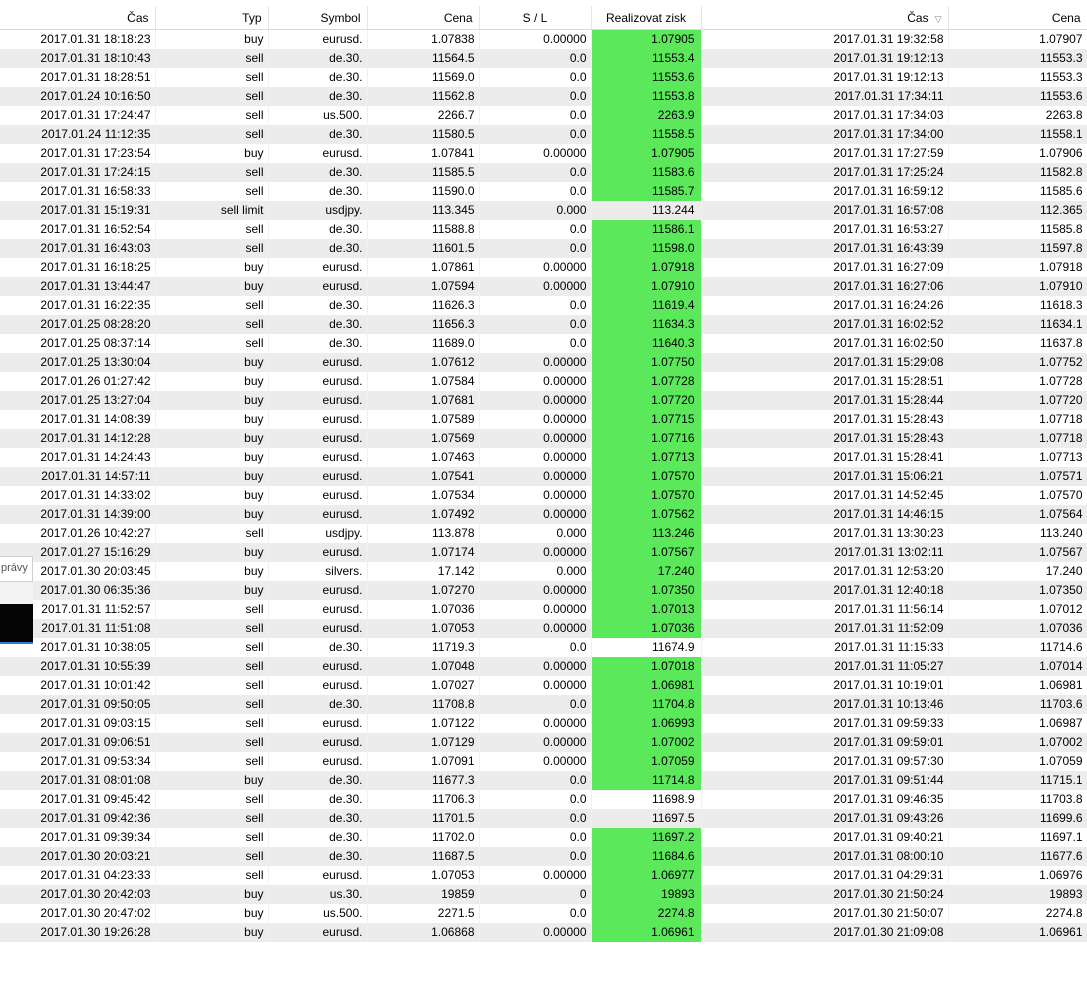 The height and width of the screenshot is (982, 1087). Describe the element at coordinates (646, 685) in the screenshot. I see `cell-tp: 1.06981` at that location.